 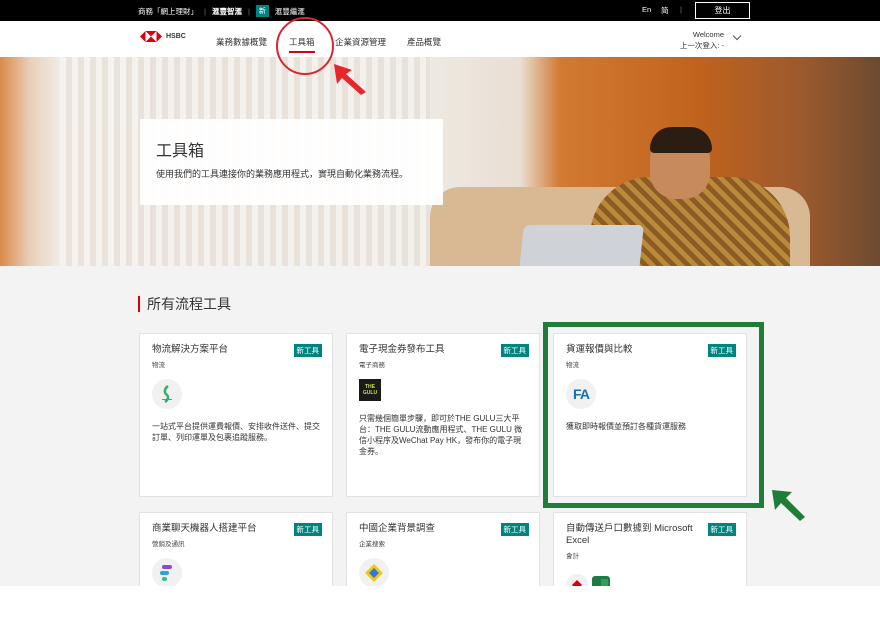 I want to click on welcome-block: Welcome 上一次登入: -, so click(x=698, y=40).